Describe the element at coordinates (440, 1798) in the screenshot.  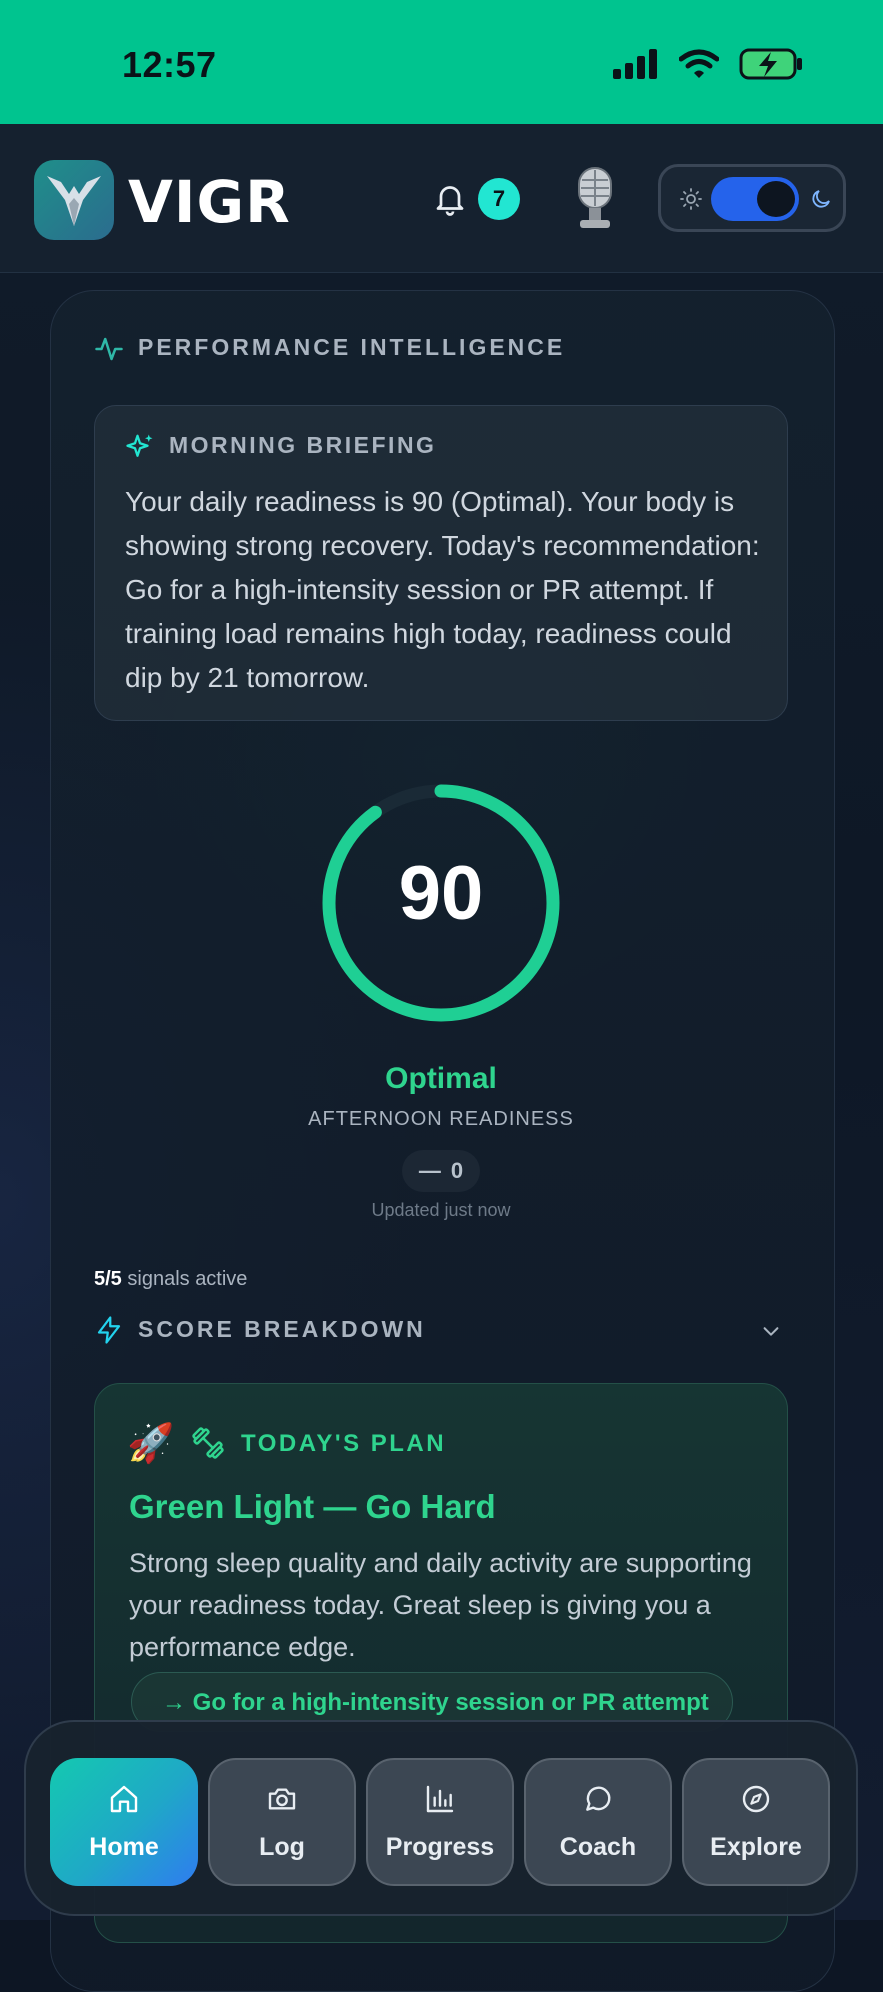
I see `chart-icon` at that location.